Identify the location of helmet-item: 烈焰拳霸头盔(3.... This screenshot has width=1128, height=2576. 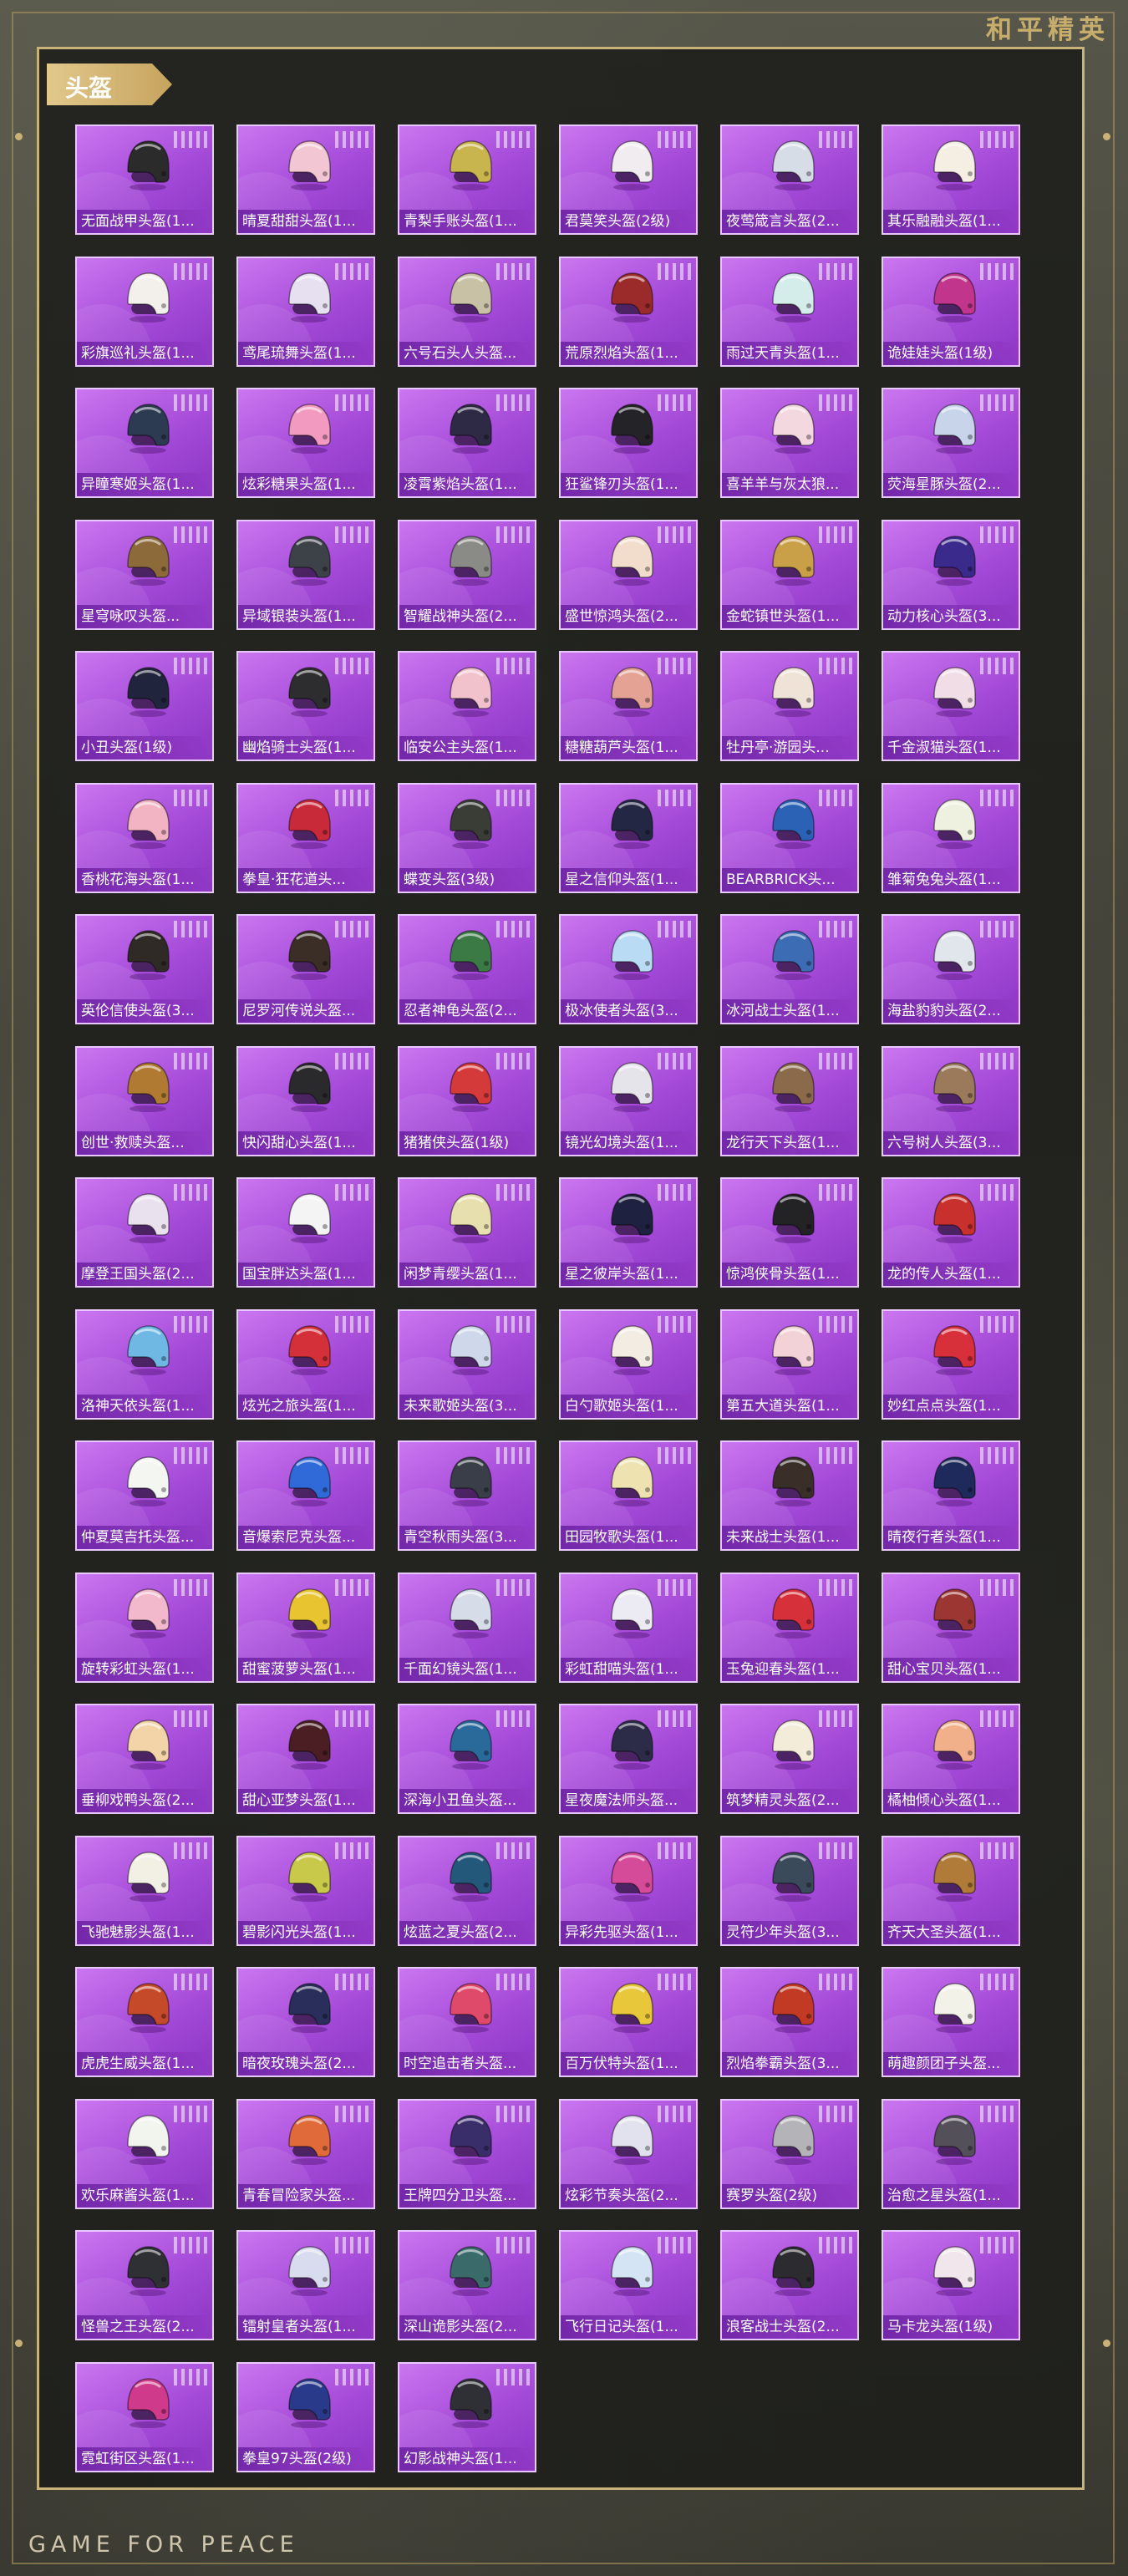
(790, 2022).